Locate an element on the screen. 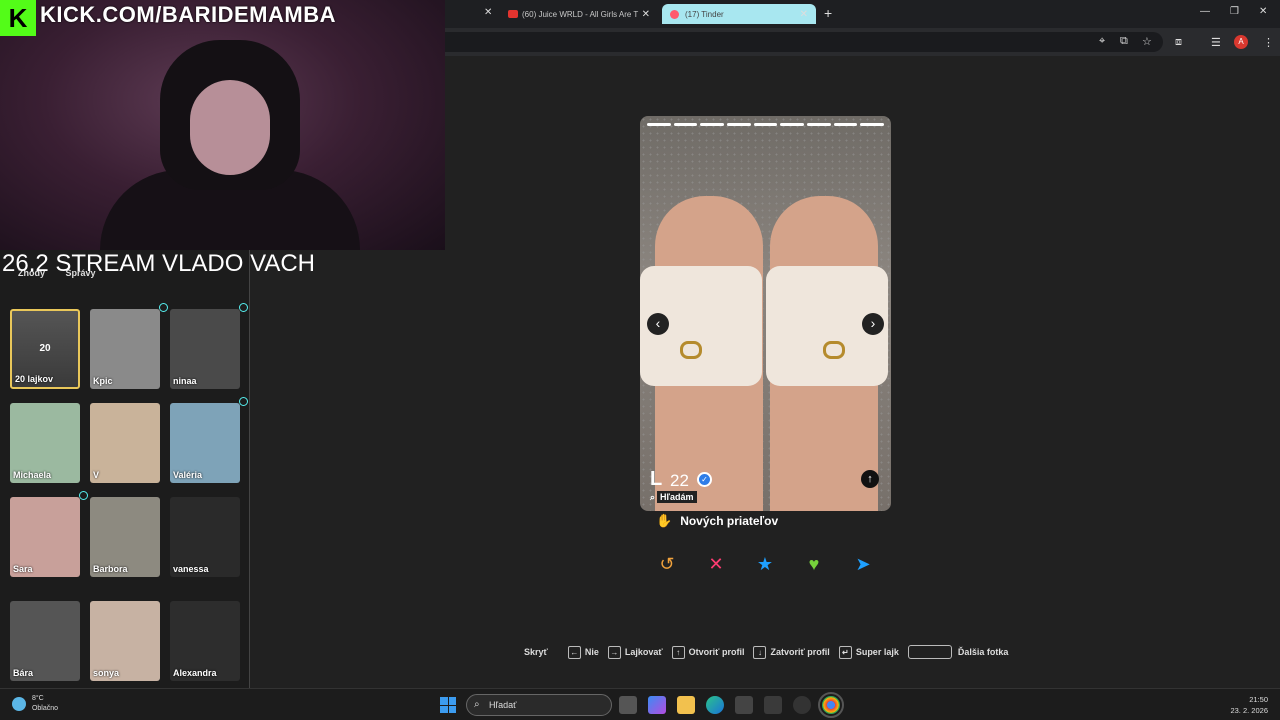 This screenshot has width=1280, height=720. weather-desc: Oblačno is located at coordinates (45, 708).